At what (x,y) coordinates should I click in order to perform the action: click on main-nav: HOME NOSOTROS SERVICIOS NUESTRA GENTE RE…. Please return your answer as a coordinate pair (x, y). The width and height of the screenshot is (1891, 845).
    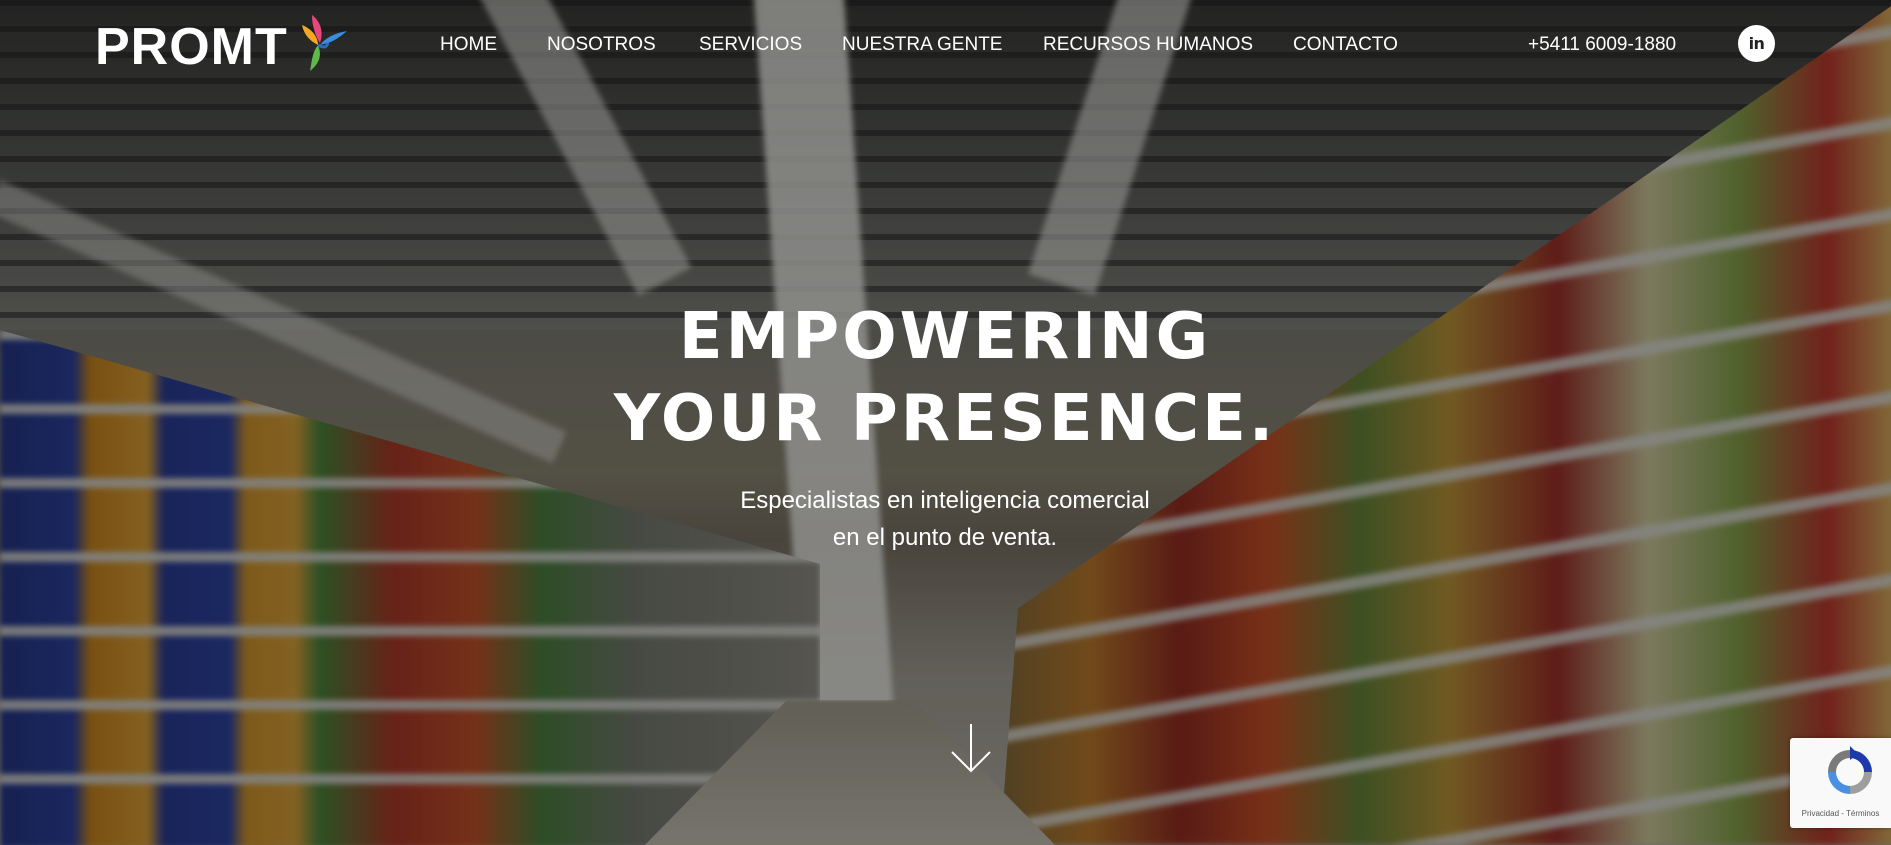
    Looking at the image, I should click on (926, 45).